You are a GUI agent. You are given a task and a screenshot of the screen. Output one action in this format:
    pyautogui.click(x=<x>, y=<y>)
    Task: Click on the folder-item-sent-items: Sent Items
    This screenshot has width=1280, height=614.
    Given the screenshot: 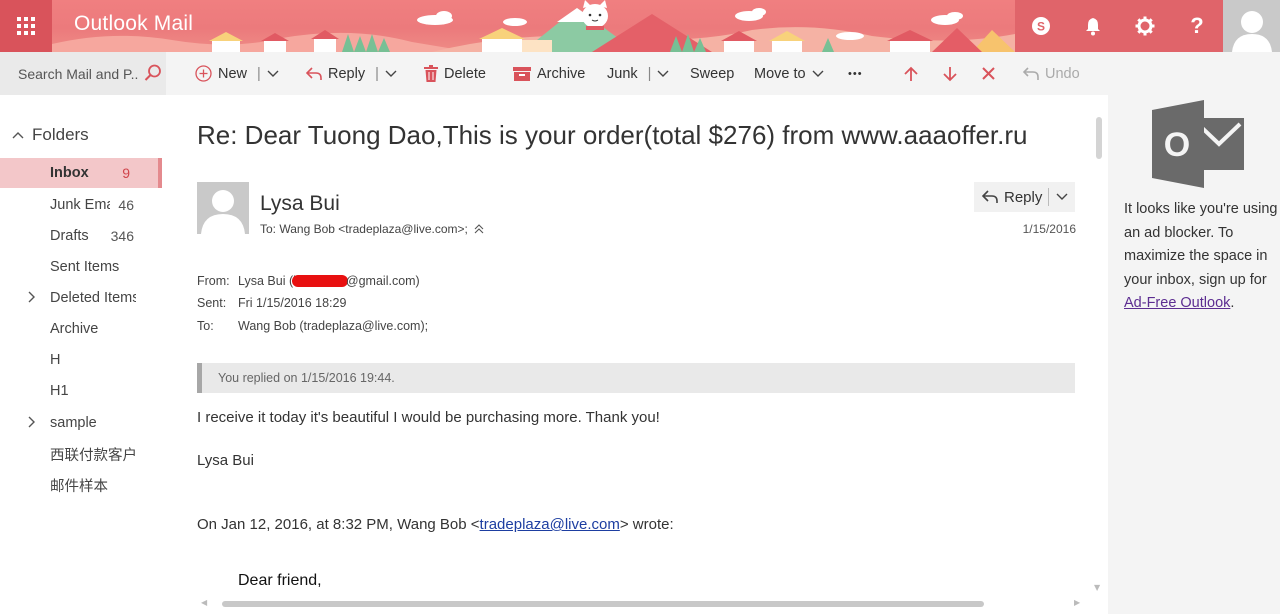 What is the action you would take?
    pyautogui.click(x=81, y=267)
    